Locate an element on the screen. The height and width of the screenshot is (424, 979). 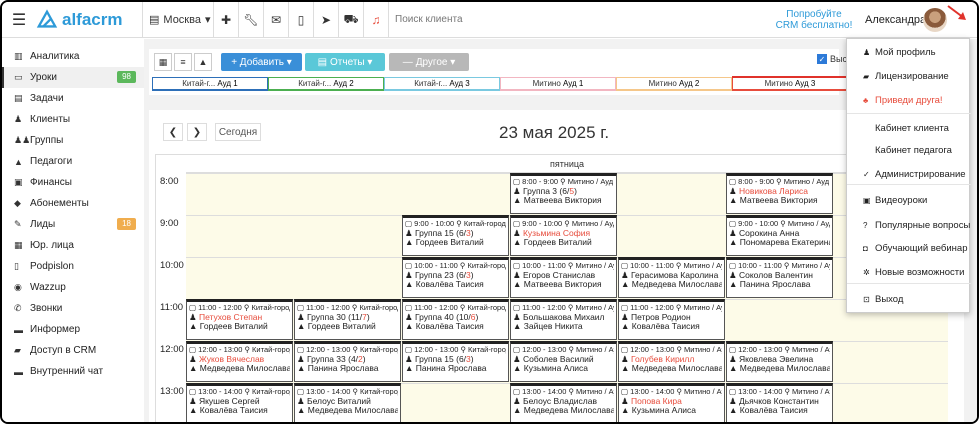
lesson-teacher-row: ▲ Матвеева Виктория is located at coordinates (779, 201).